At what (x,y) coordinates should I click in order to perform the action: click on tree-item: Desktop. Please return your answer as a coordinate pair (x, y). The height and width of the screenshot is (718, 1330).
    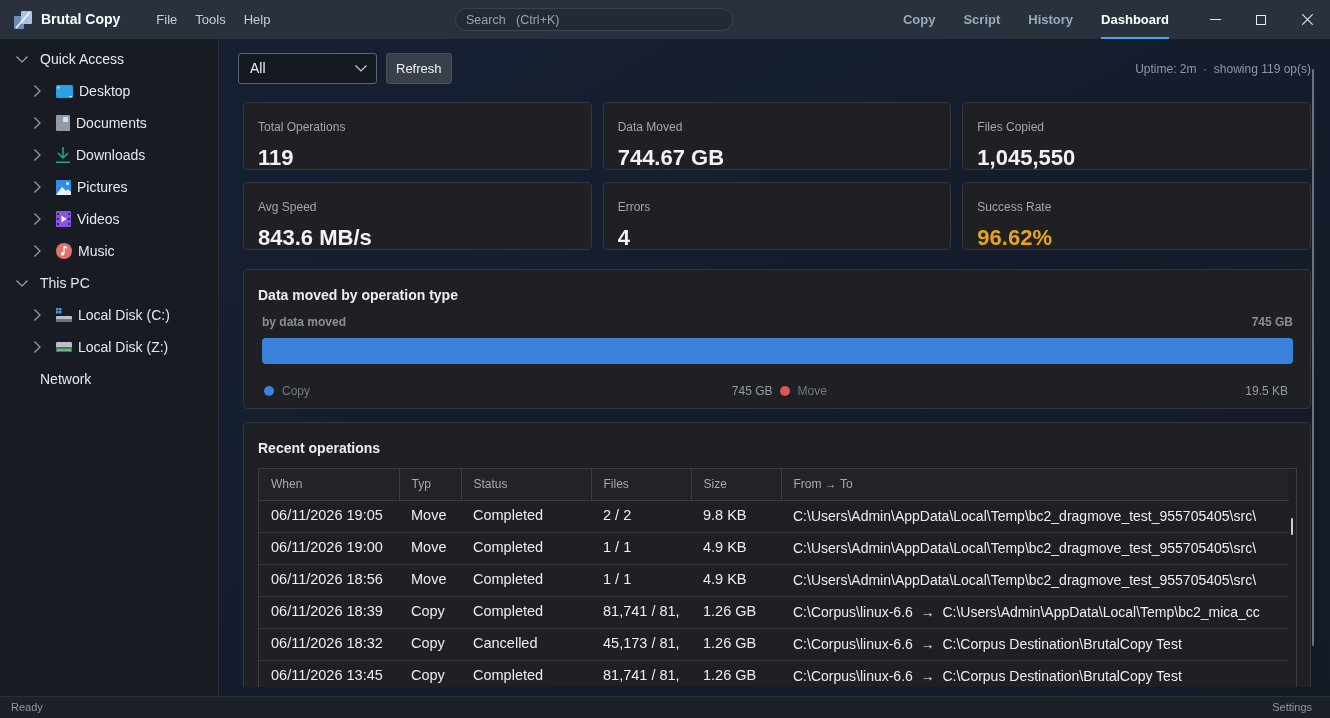
    Looking at the image, I should click on (109, 91).